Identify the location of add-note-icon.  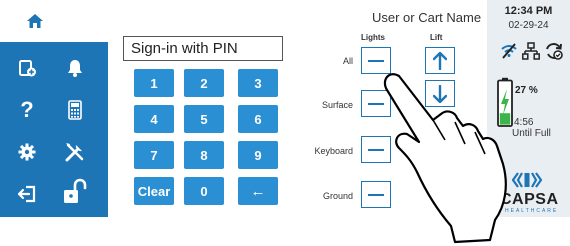
(27, 68).